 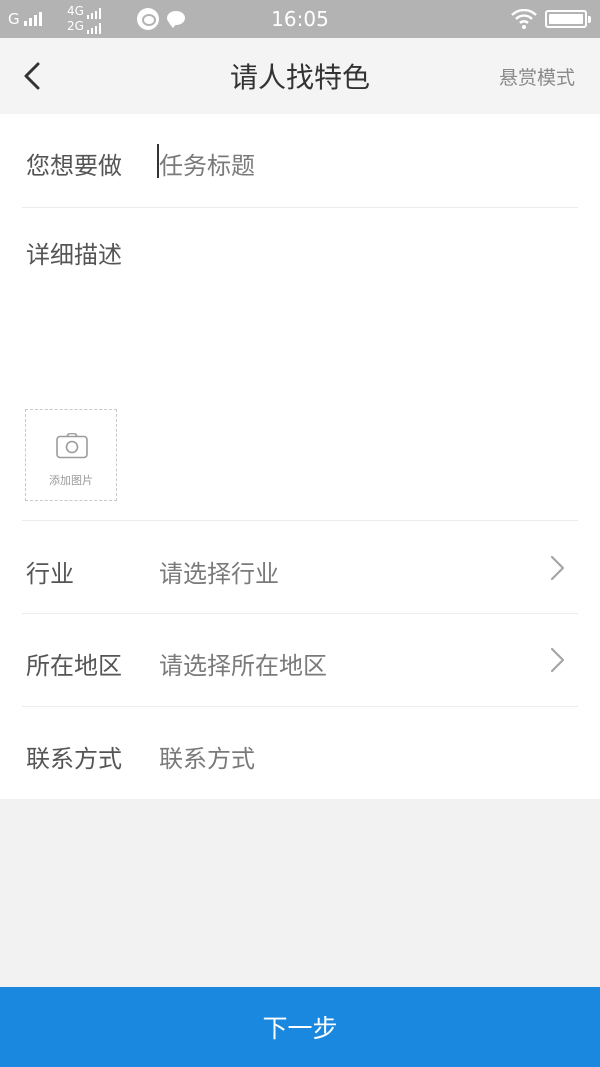 I want to click on next-step-button: 下一步, so click(x=300, y=1027).